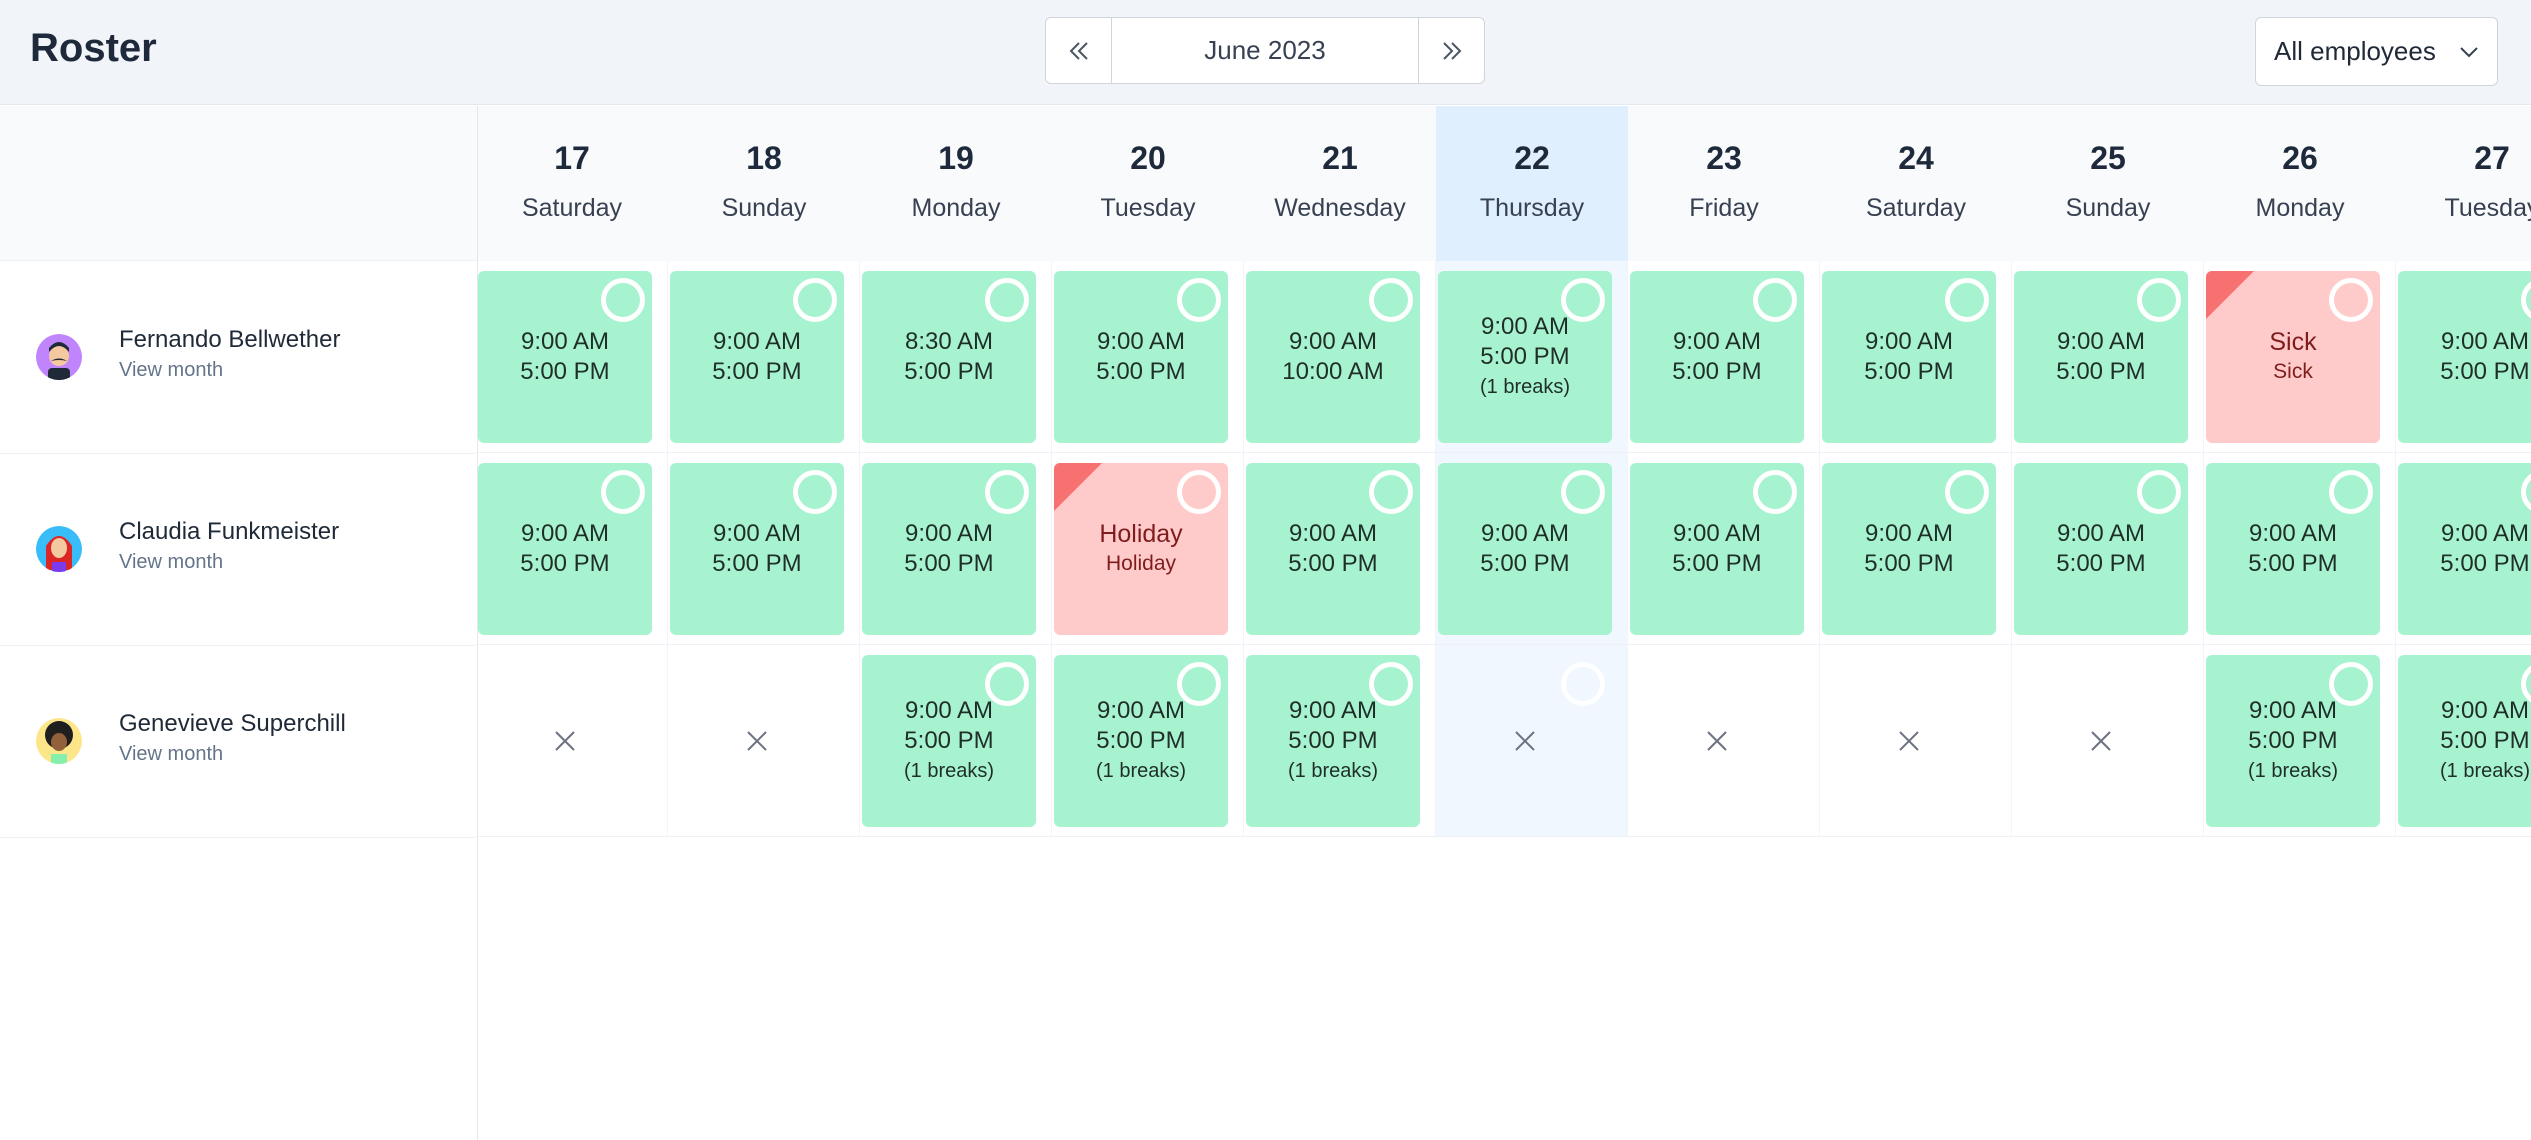 This screenshot has height=1140, width=2531. I want to click on column-divider, so click(1819, 549).